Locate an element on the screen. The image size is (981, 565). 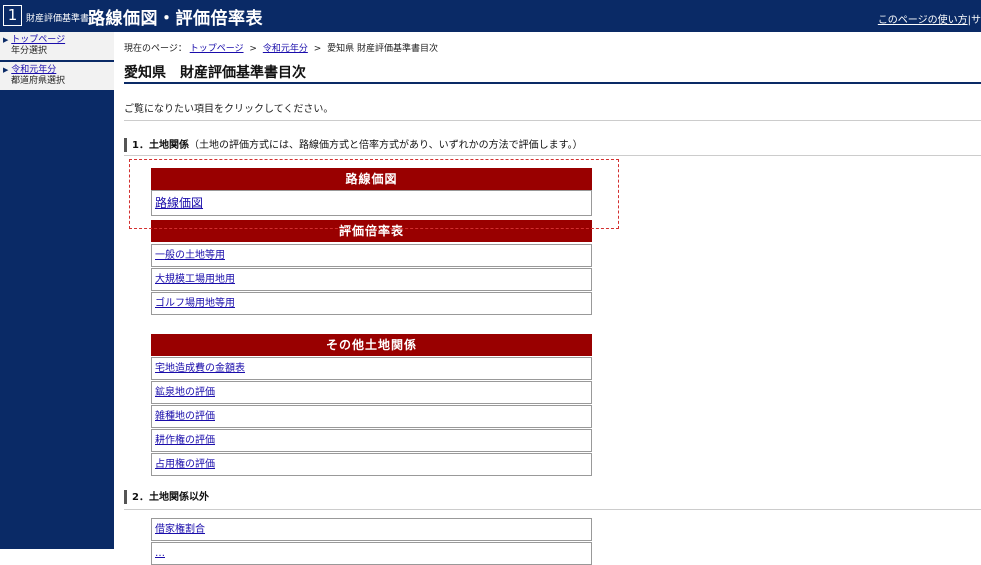
list-item: 路線価図 is located at coordinates (371, 203).